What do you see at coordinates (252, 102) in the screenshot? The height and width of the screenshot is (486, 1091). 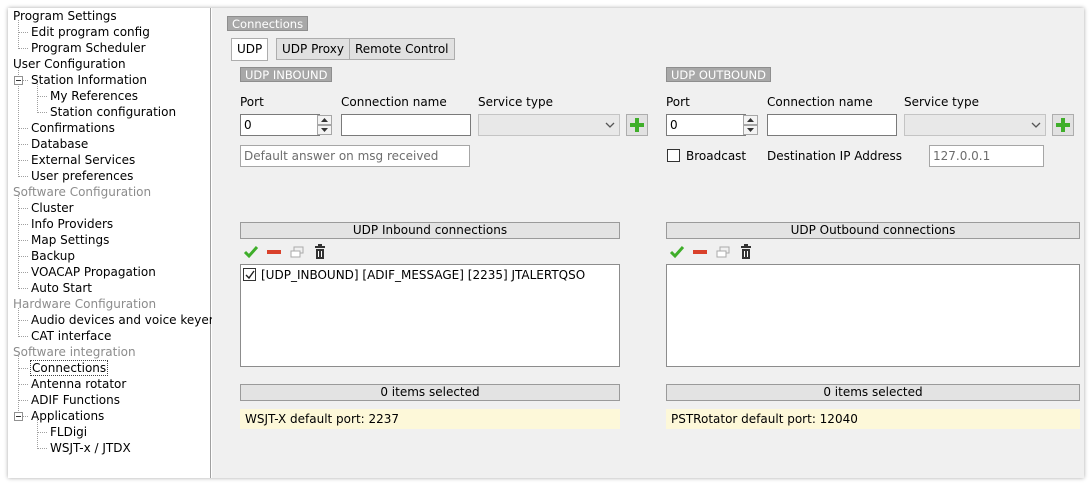 I see `inbound-port-label: Port` at bounding box center [252, 102].